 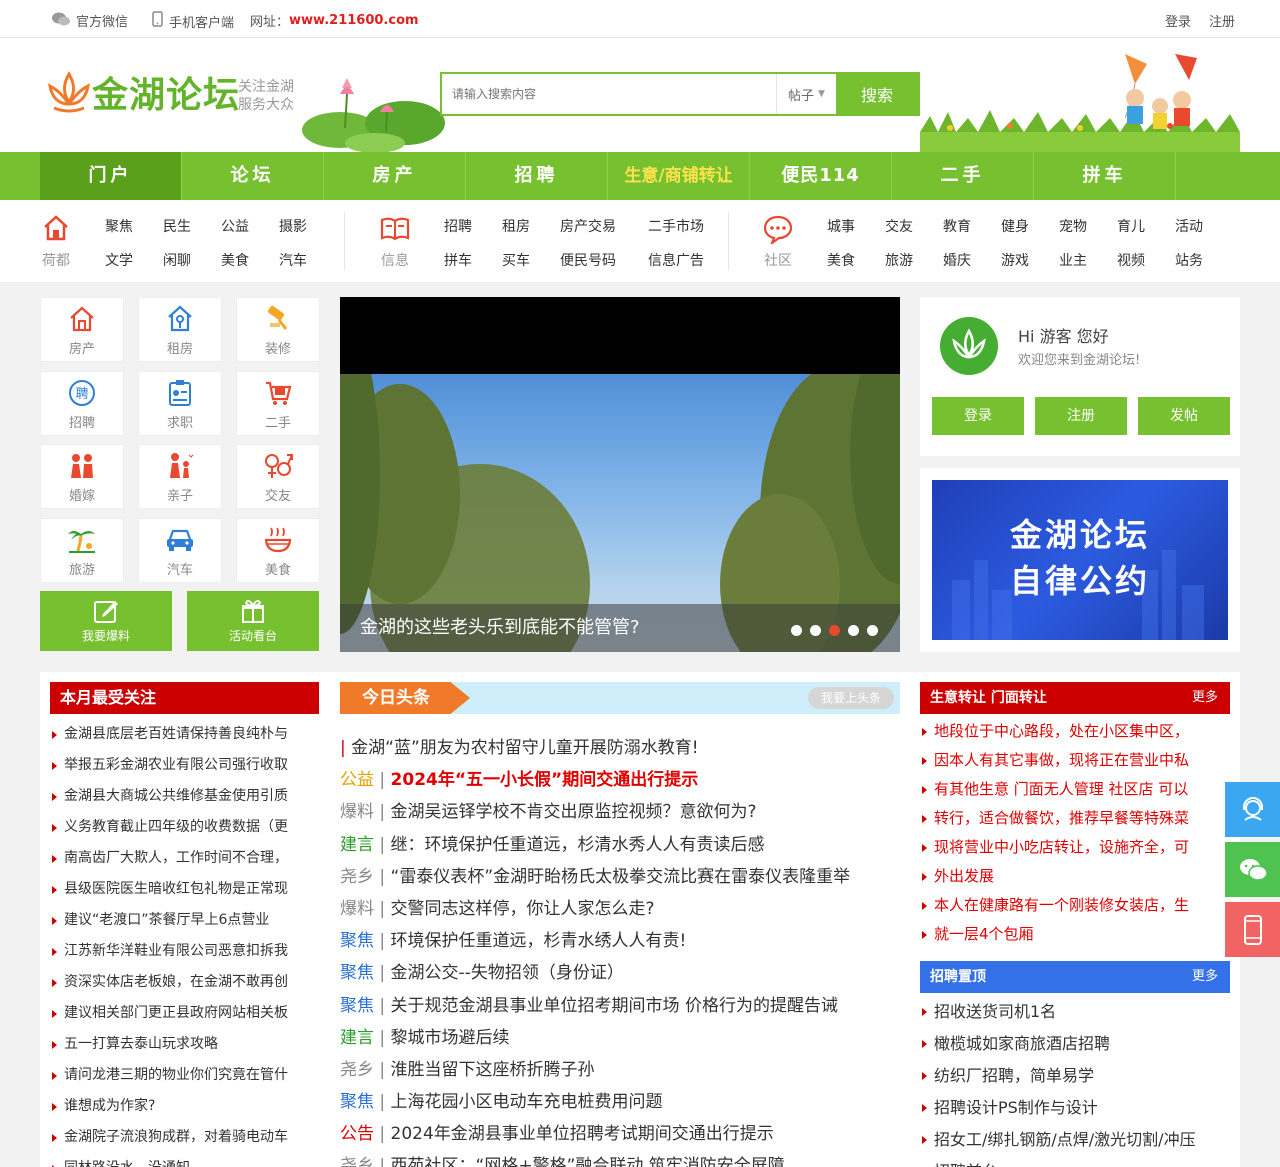 What do you see at coordinates (458, 260) in the screenshot?
I see `subnav-link: 拼车` at bounding box center [458, 260].